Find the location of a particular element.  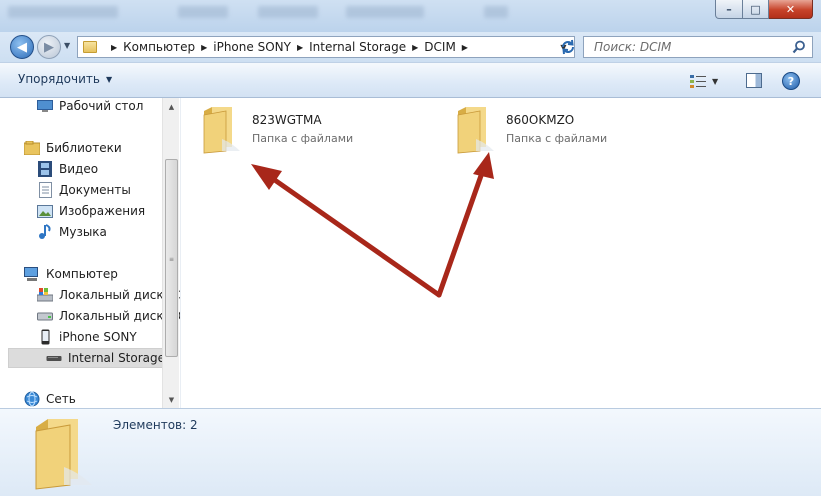

sidebar-item-libraries: Библиотеки is located at coordinates (73, 148).